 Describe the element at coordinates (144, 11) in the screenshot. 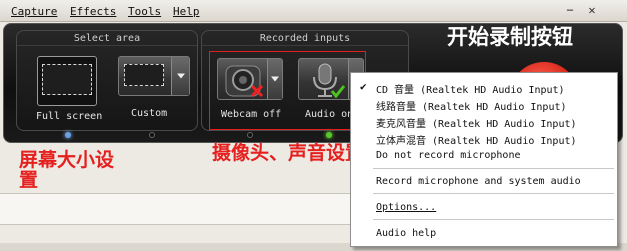

I see `menu-tools: Tools` at that location.